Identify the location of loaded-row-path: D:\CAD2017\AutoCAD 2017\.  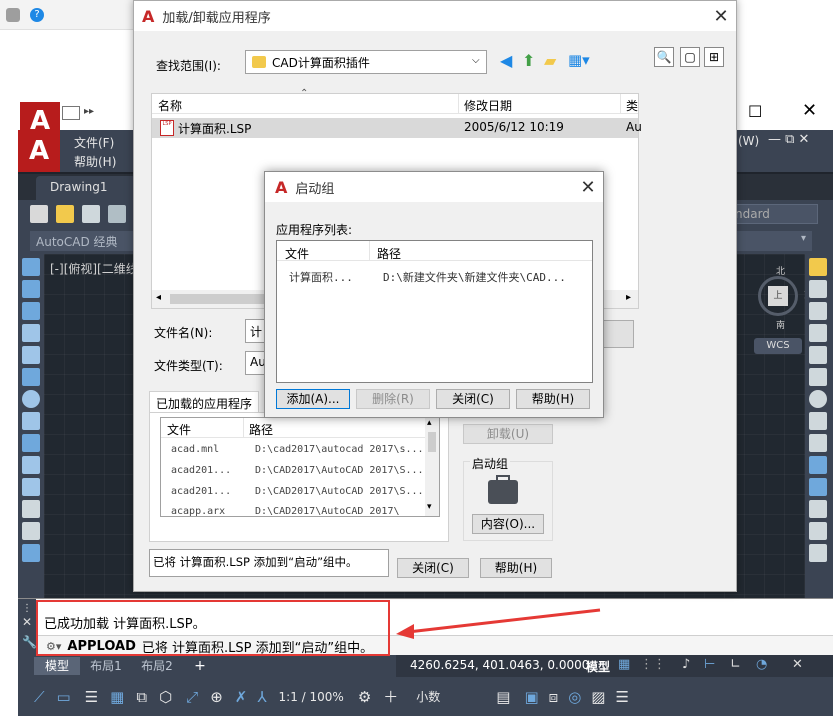
(327, 511).